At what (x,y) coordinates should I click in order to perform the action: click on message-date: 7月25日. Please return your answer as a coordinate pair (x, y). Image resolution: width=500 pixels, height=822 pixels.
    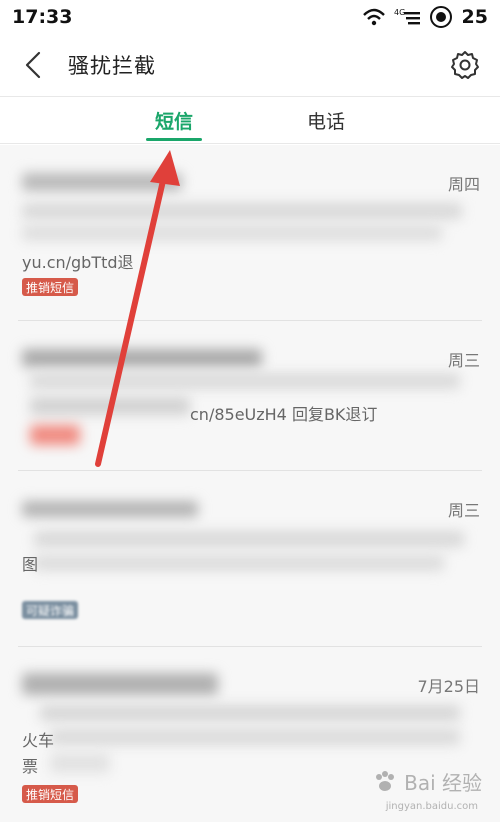
    Looking at the image, I should click on (448, 686).